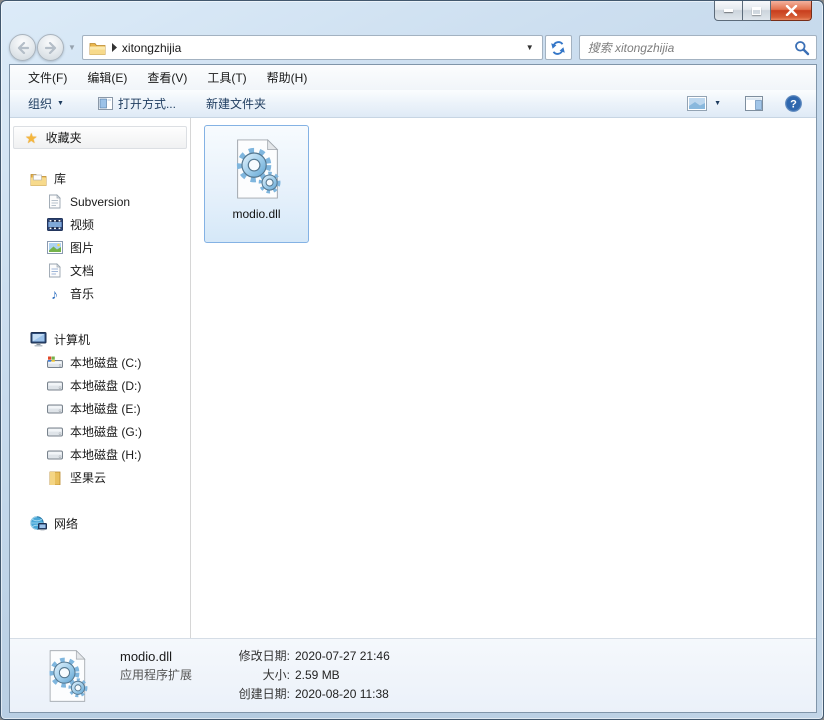  Describe the element at coordinates (100, 178) in the screenshot. I see `sidebar-item-libraries: 库` at that location.